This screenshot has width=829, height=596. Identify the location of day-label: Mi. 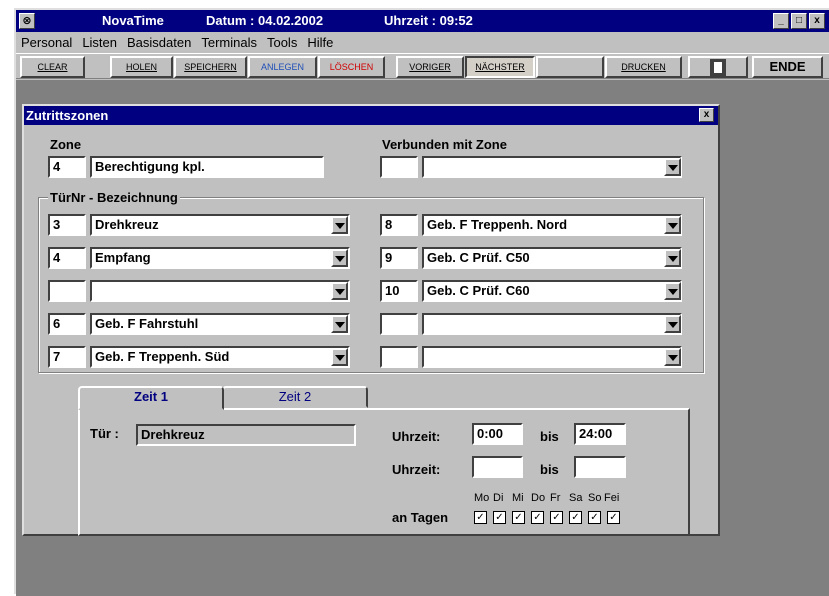
(518, 498).